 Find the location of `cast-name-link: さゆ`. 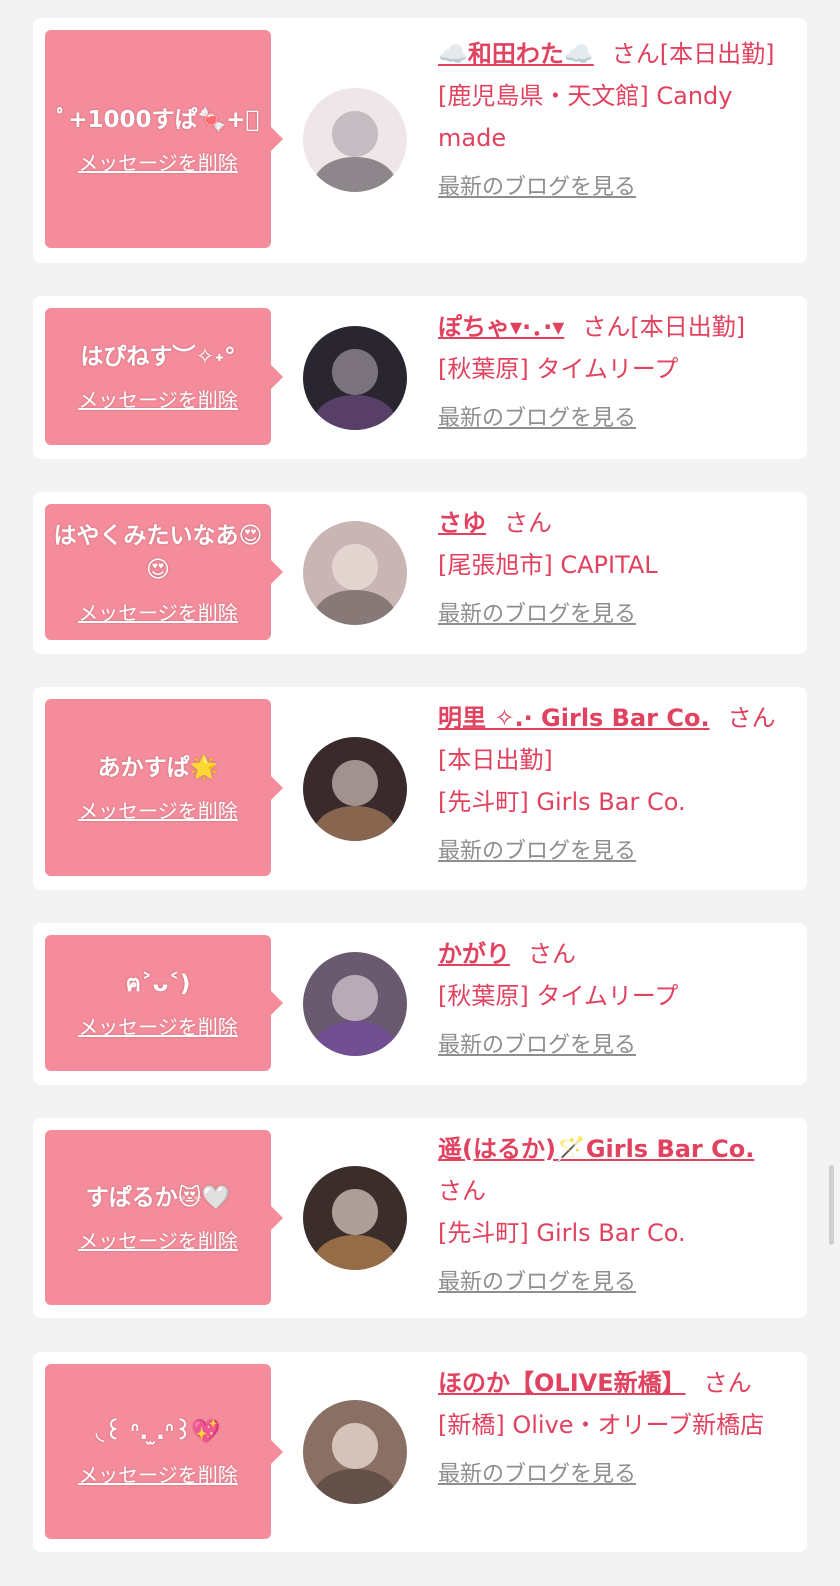

cast-name-link: さゆ is located at coordinates (462, 523).